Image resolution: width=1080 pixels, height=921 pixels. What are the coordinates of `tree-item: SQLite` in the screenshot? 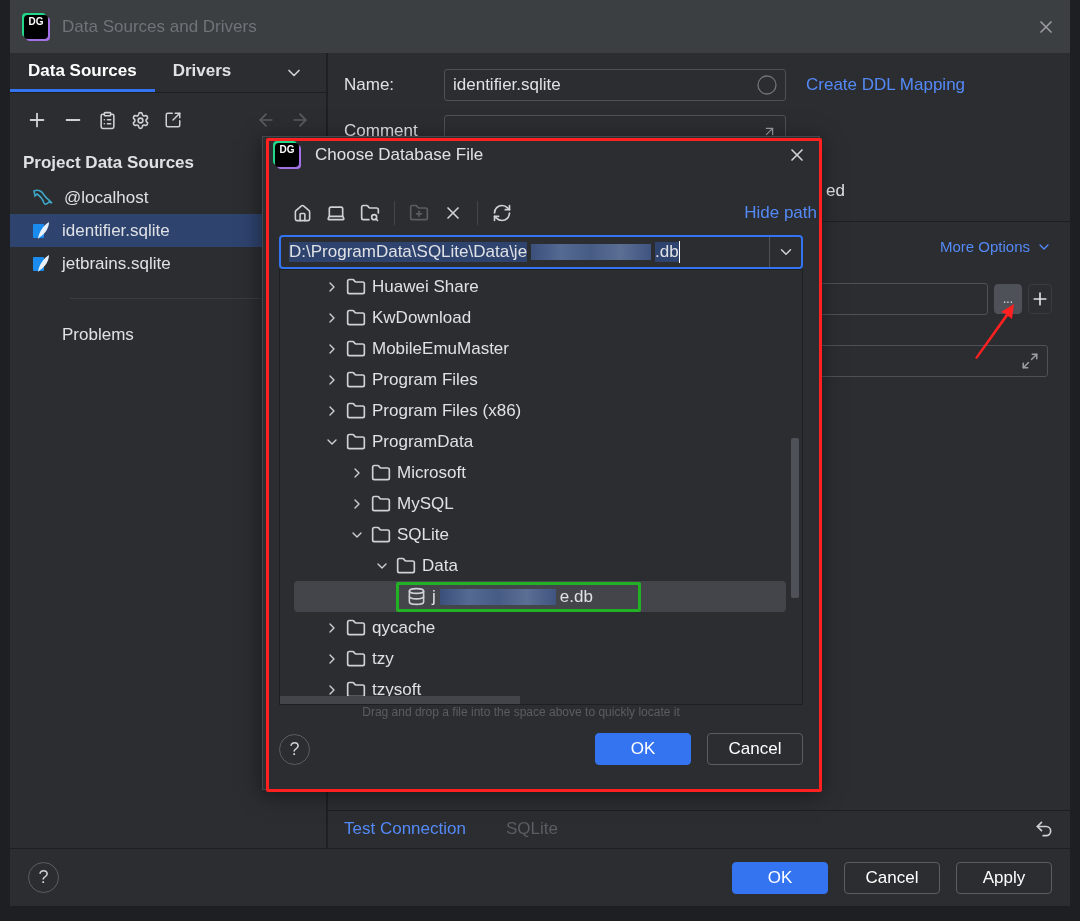 It's located at (399, 534).